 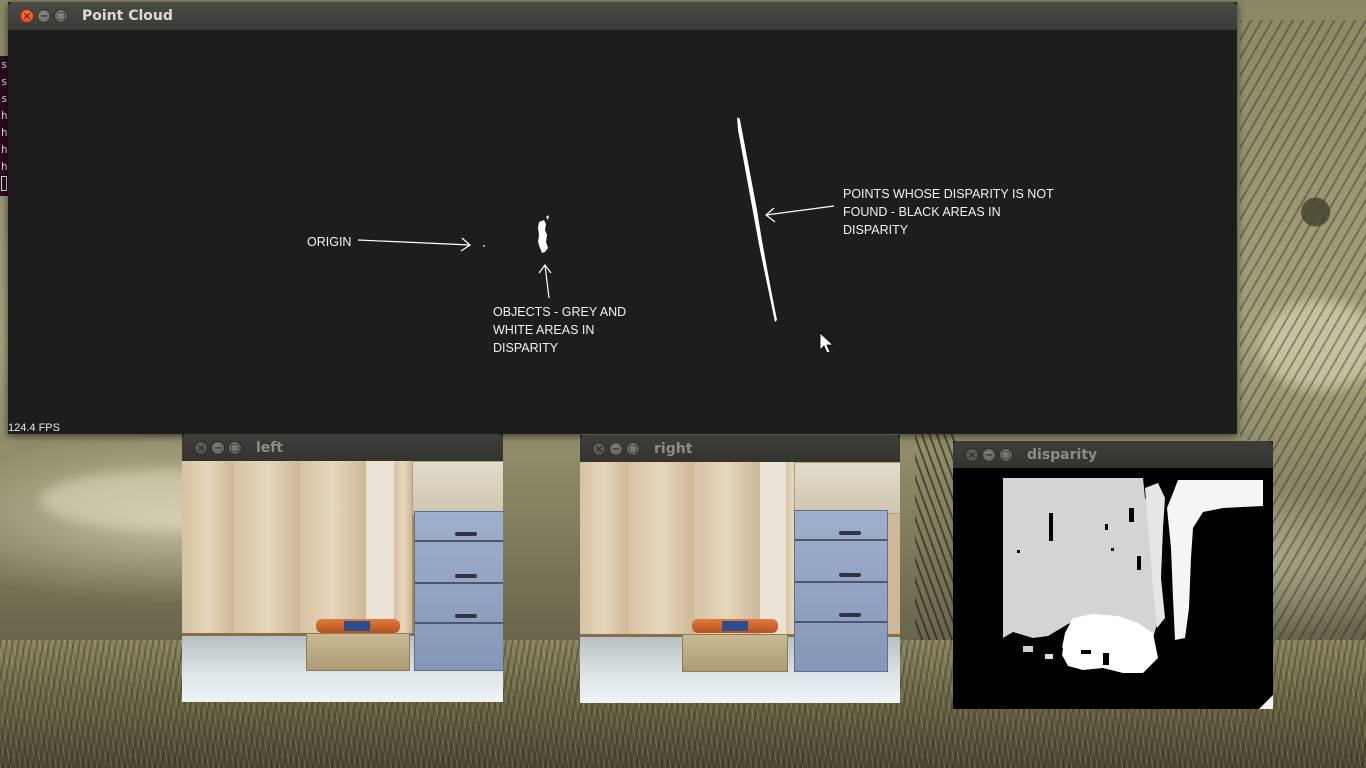 I want to click on window-title: left, so click(x=270, y=447).